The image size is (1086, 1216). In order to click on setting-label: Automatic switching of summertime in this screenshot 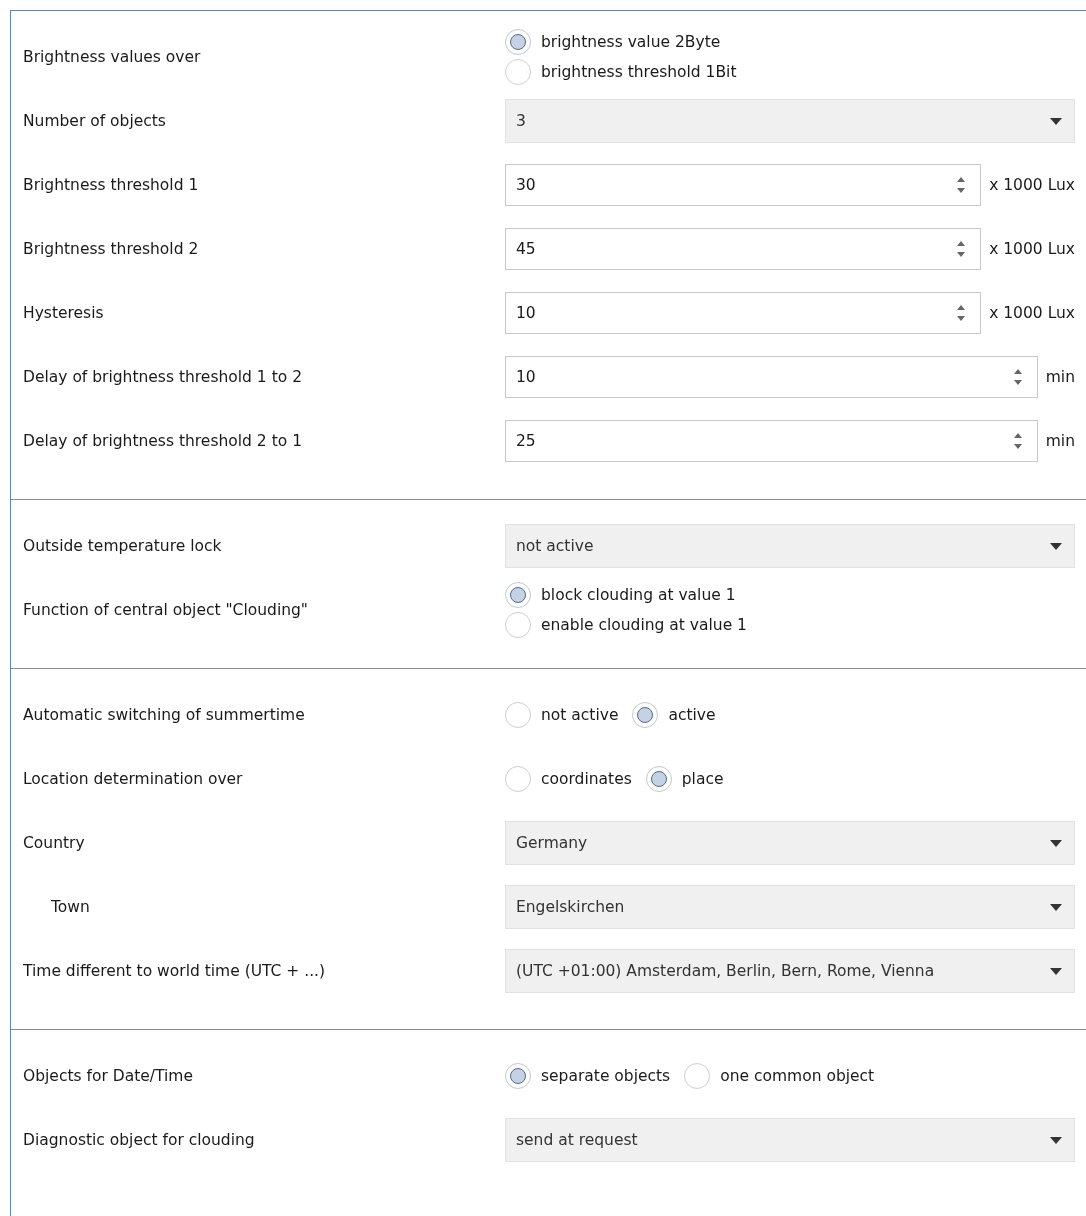, I will do `click(164, 715)`.